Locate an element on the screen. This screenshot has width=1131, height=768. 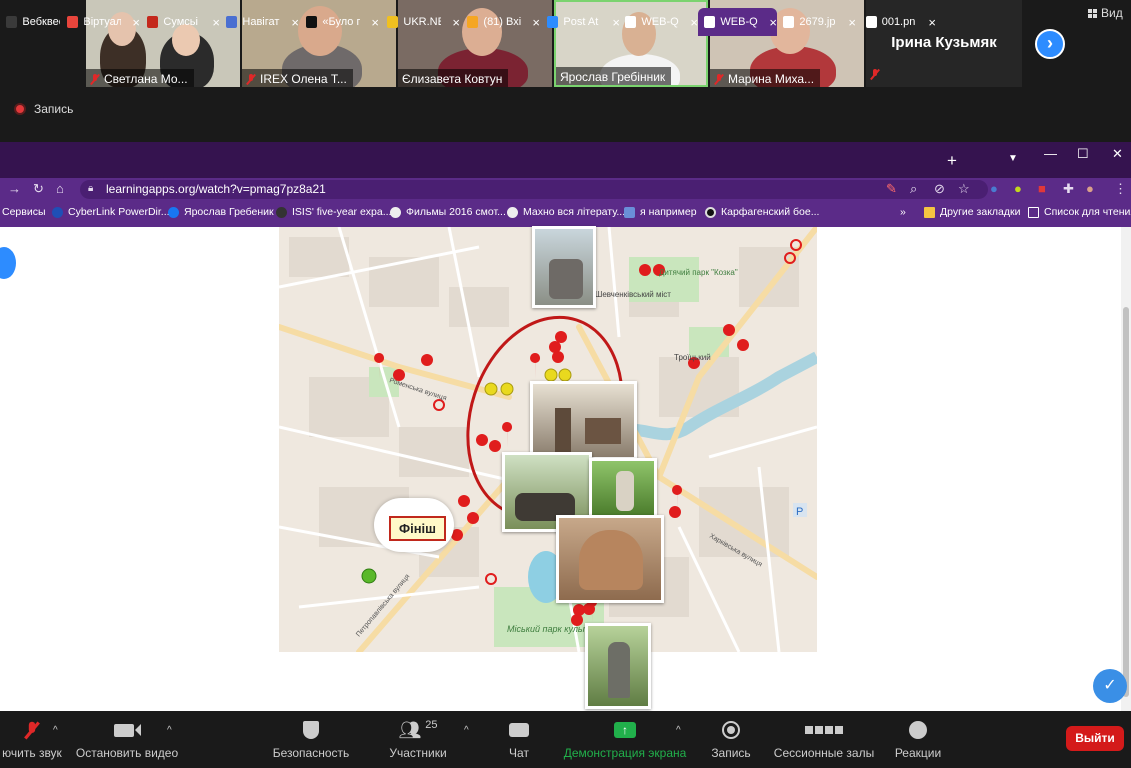
check-answer-button: ✓ is located at coordinates (1110, 686).